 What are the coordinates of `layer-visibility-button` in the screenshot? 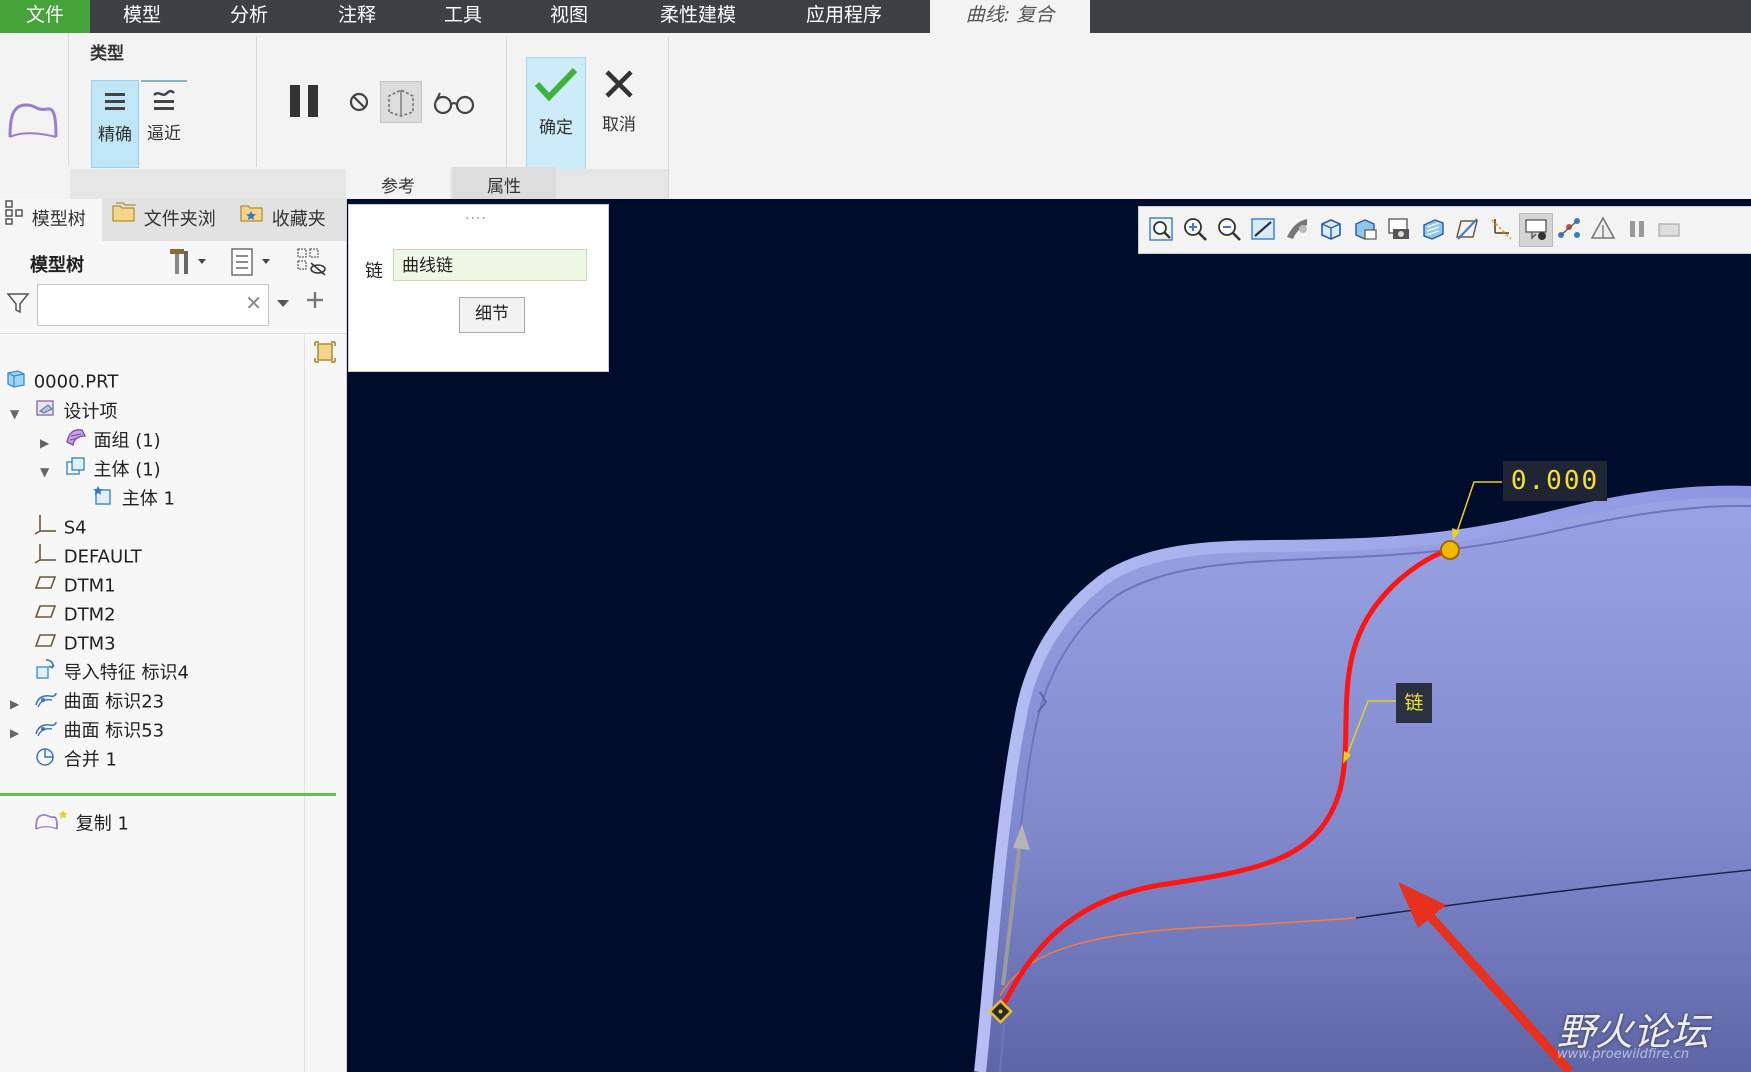 It's located at (313, 262).